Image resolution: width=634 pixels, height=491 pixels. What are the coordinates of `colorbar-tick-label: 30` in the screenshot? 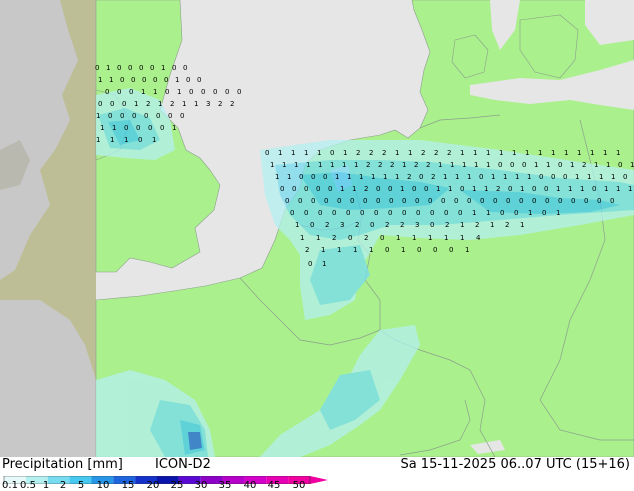 It's located at (201, 485).